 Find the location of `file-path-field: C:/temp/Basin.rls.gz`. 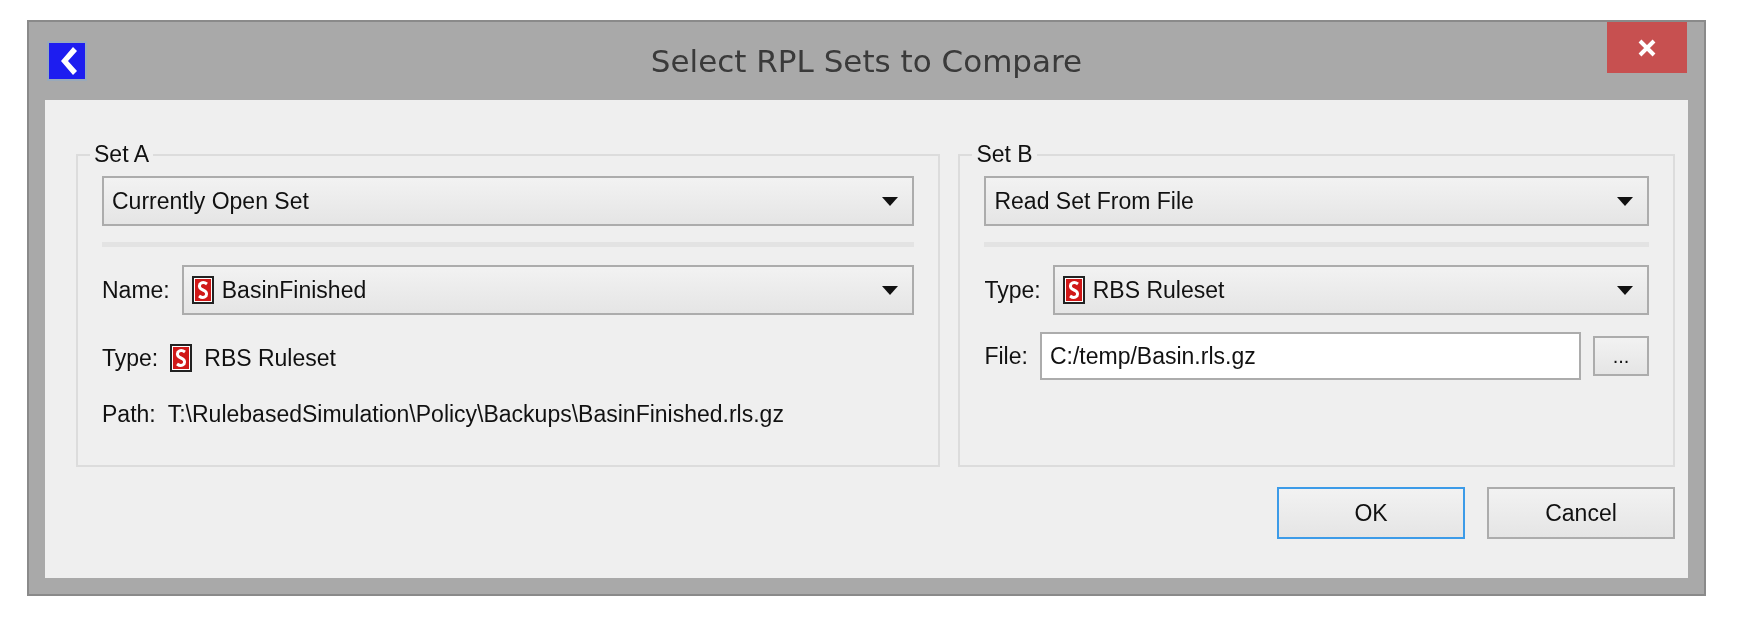

file-path-field: C:/temp/Basin.rls.gz is located at coordinates (1310, 356).